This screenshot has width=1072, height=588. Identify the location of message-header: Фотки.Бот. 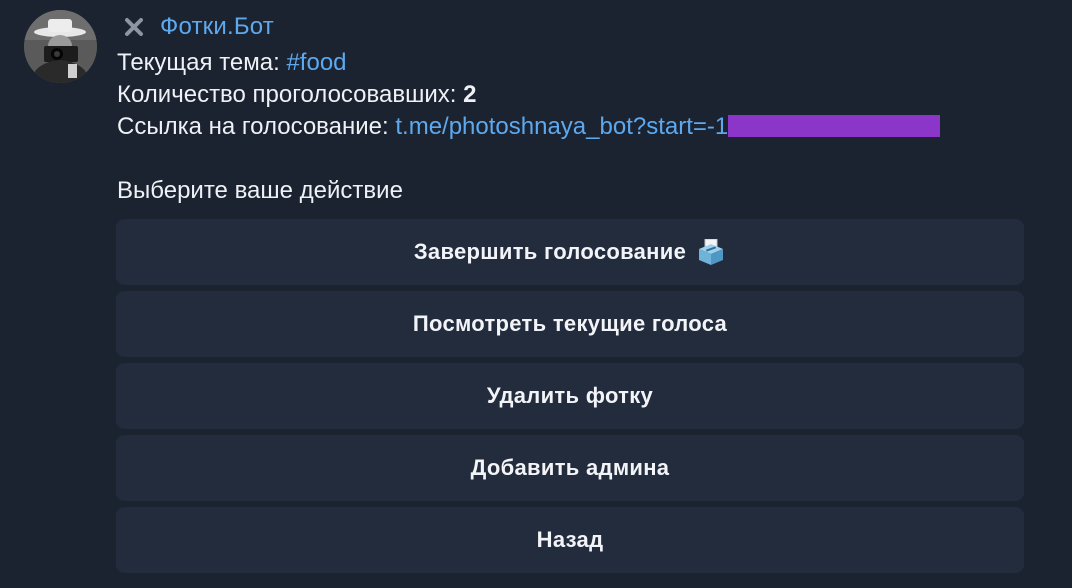
(198, 27).